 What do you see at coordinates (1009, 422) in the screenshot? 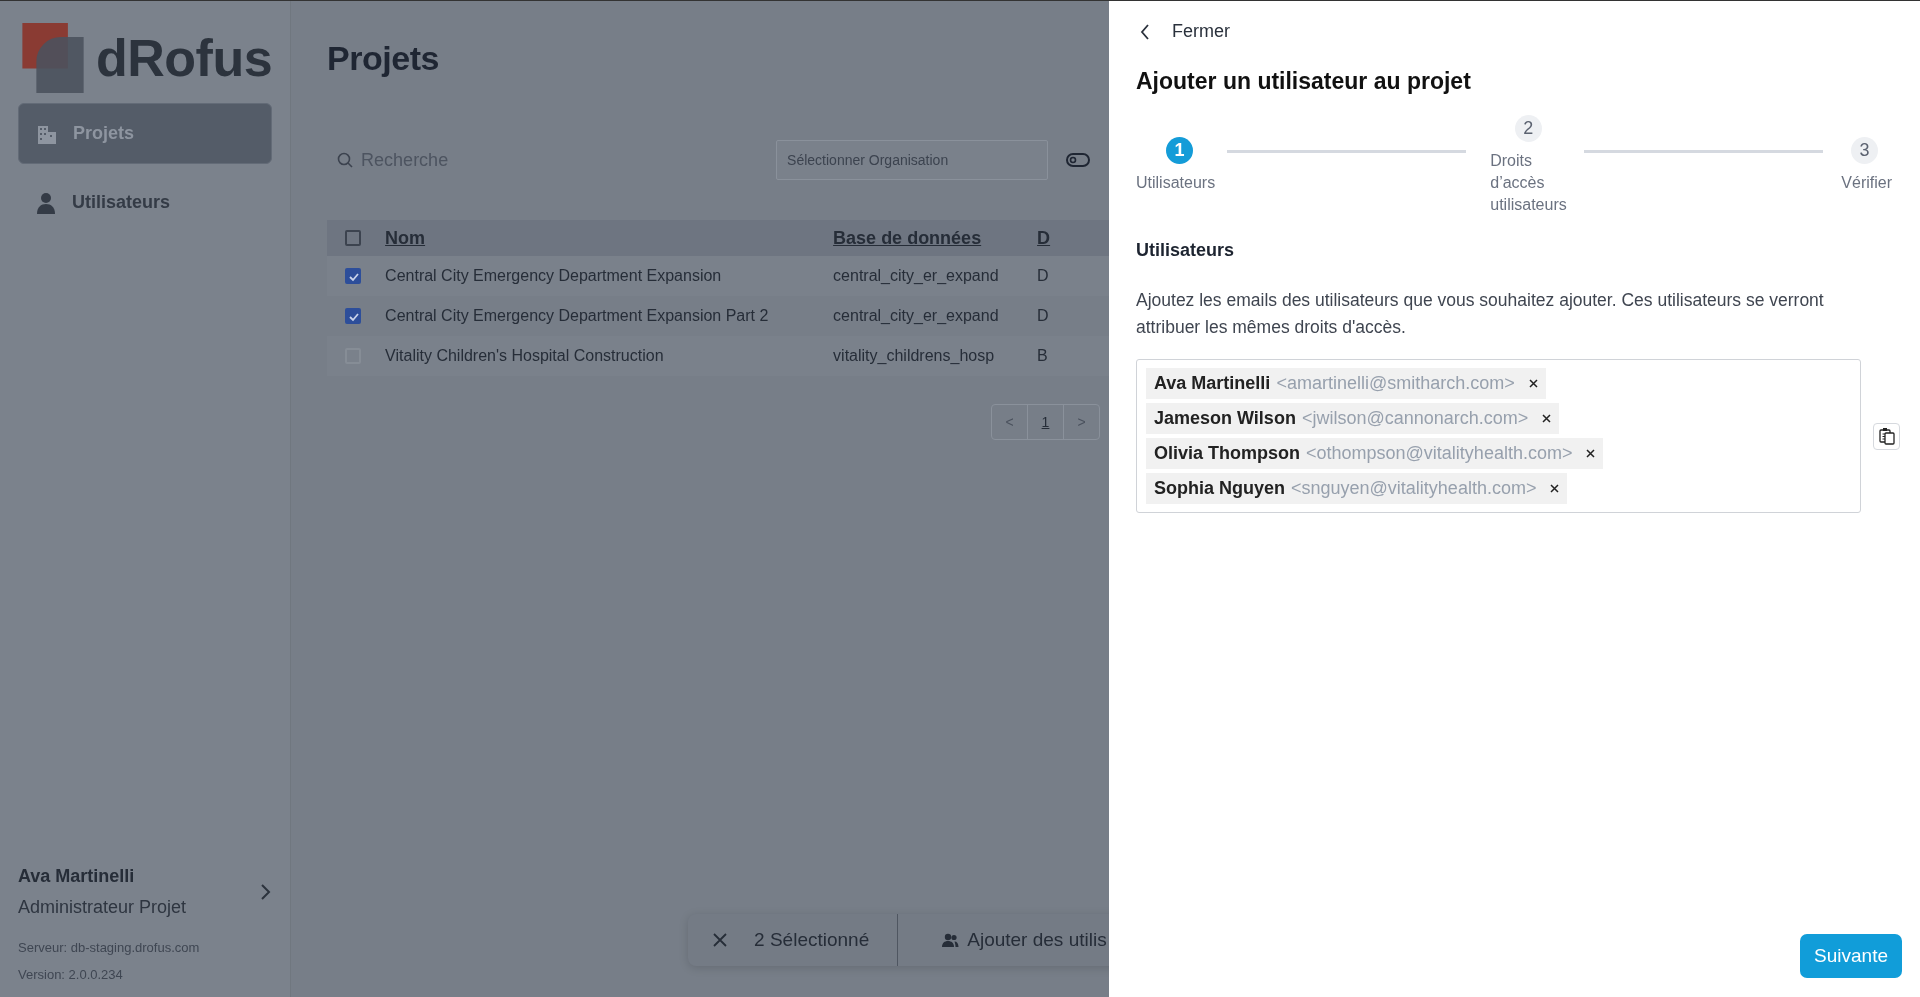
I see `previous-page-button: <` at bounding box center [1009, 422].